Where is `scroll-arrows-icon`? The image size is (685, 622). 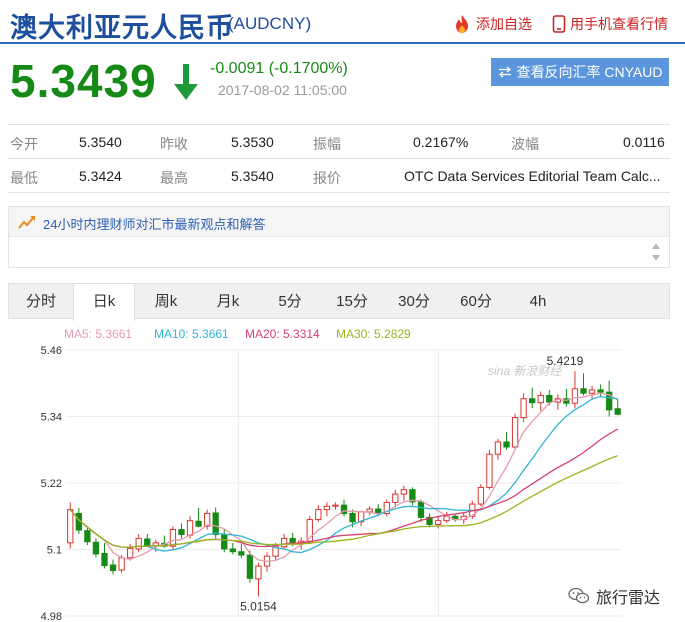 scroll-arrows-icon is located at coordinates (656, 252).